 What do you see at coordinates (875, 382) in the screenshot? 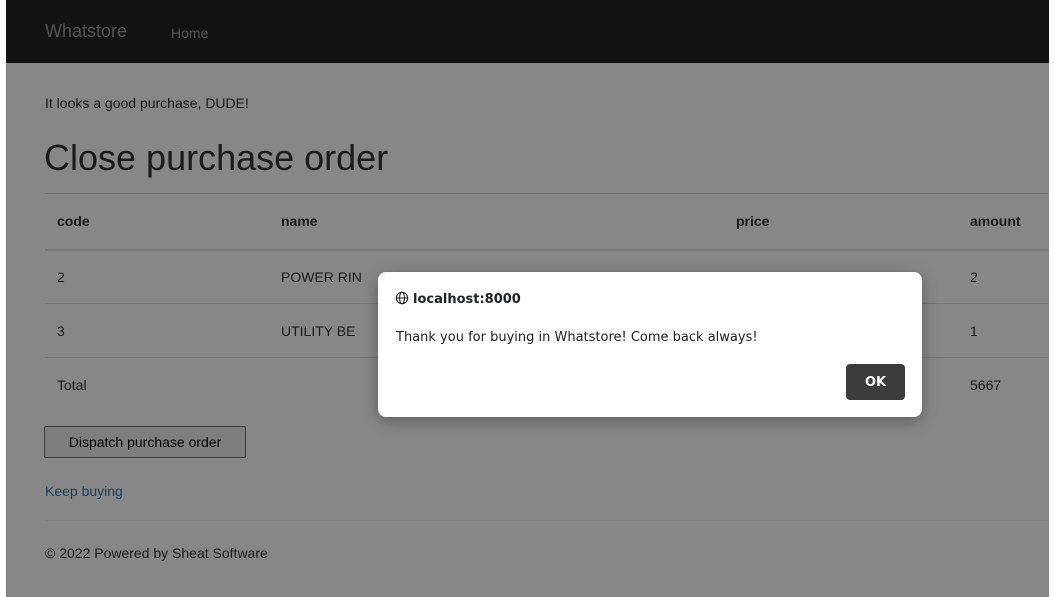
I see `ok-button: OK` at bounding box center [875, 382].